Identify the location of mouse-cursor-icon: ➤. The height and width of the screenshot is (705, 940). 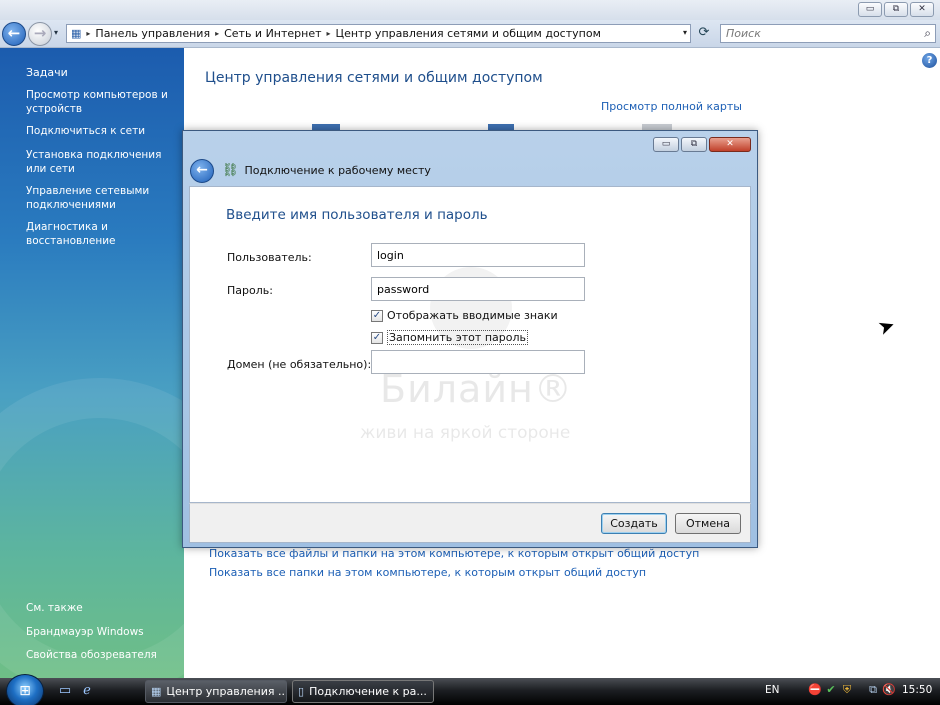
(886, 326).